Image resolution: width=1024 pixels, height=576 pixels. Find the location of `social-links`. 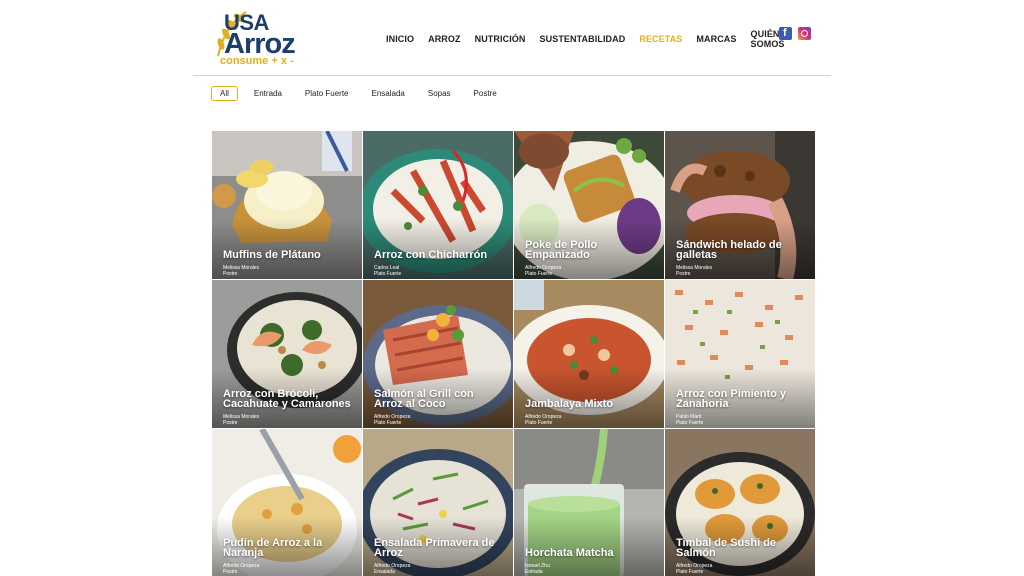

social-links is located at coordinates (795, 33).